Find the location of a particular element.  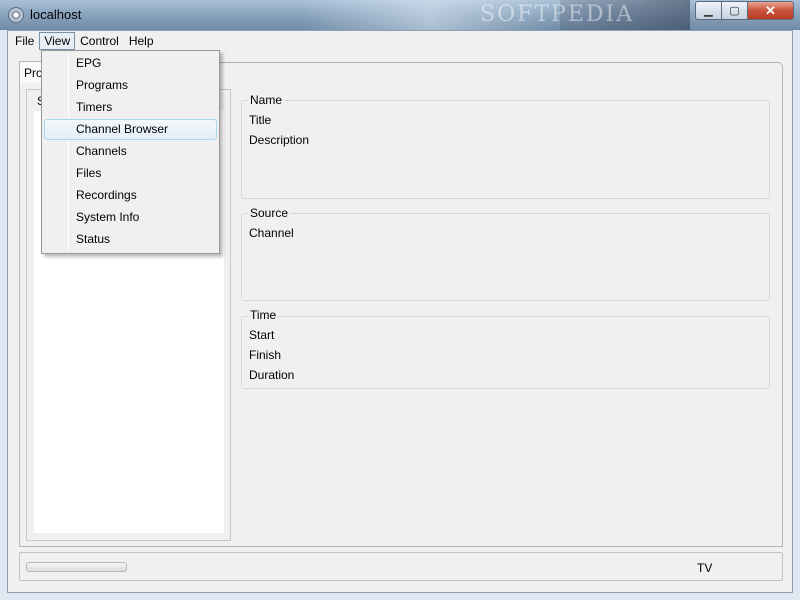

window-title: localhost is located at coordinates (56, 14).